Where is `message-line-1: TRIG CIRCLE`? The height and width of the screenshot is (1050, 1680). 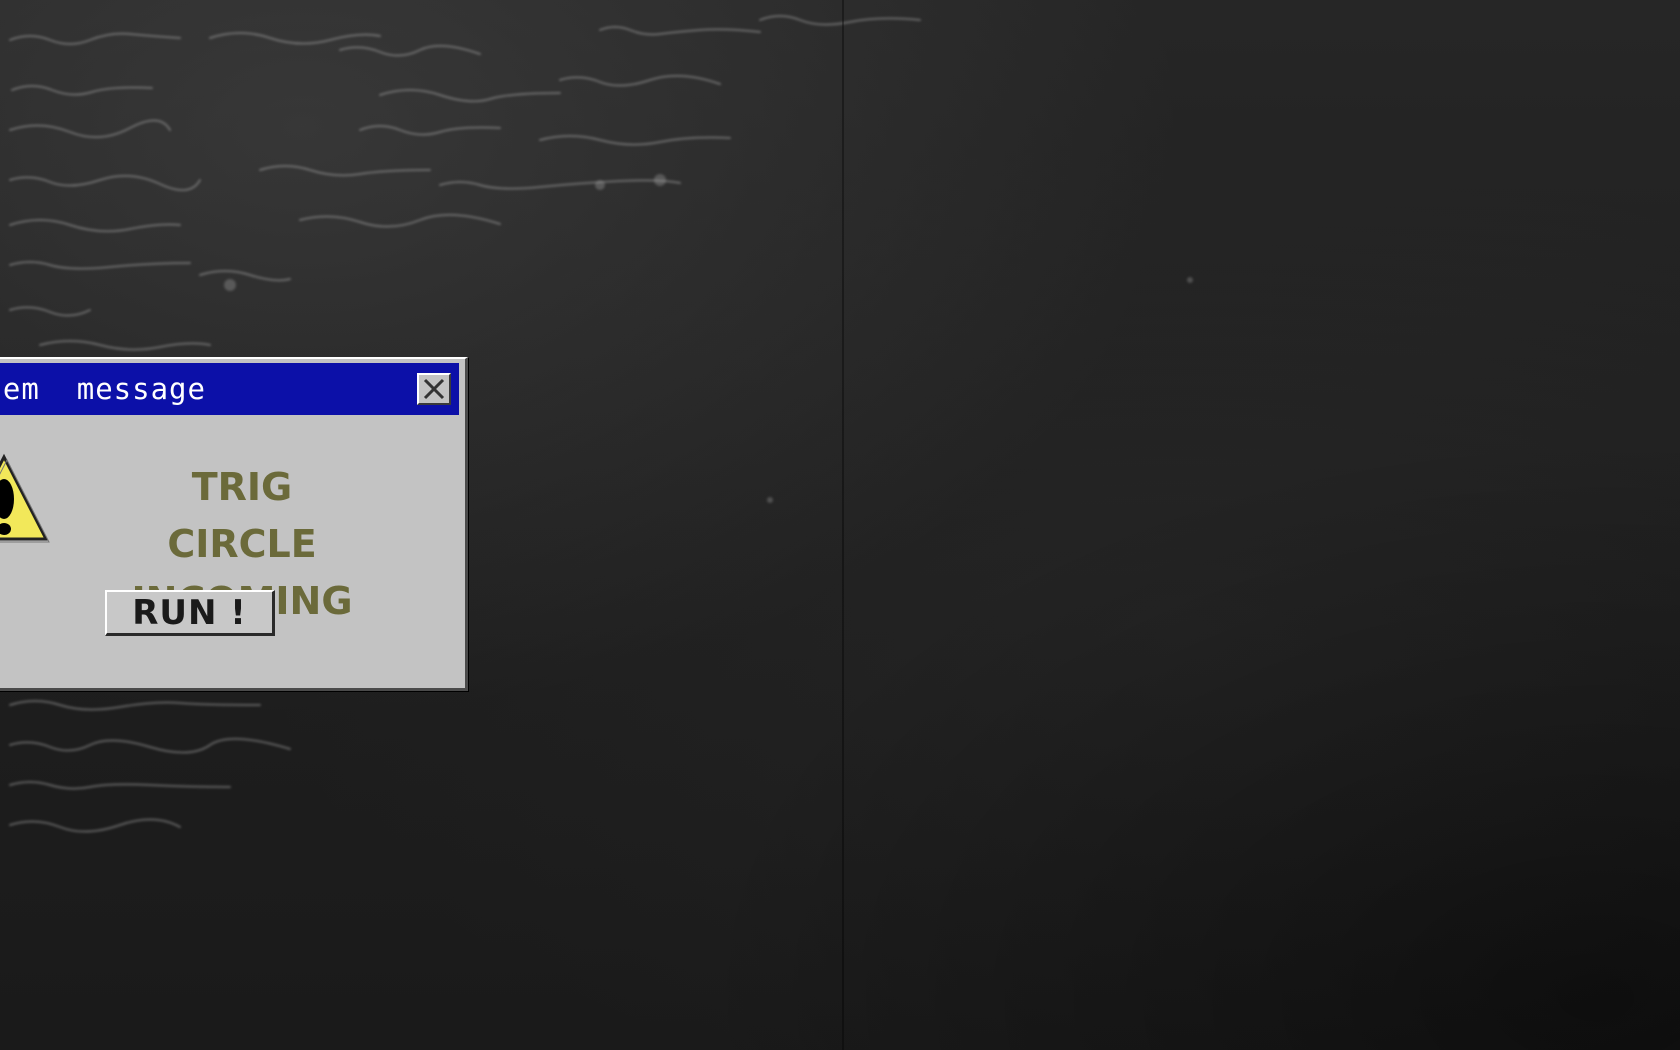 message-line-1: TRIG CIRCLE is located at coordinates (242, 515).